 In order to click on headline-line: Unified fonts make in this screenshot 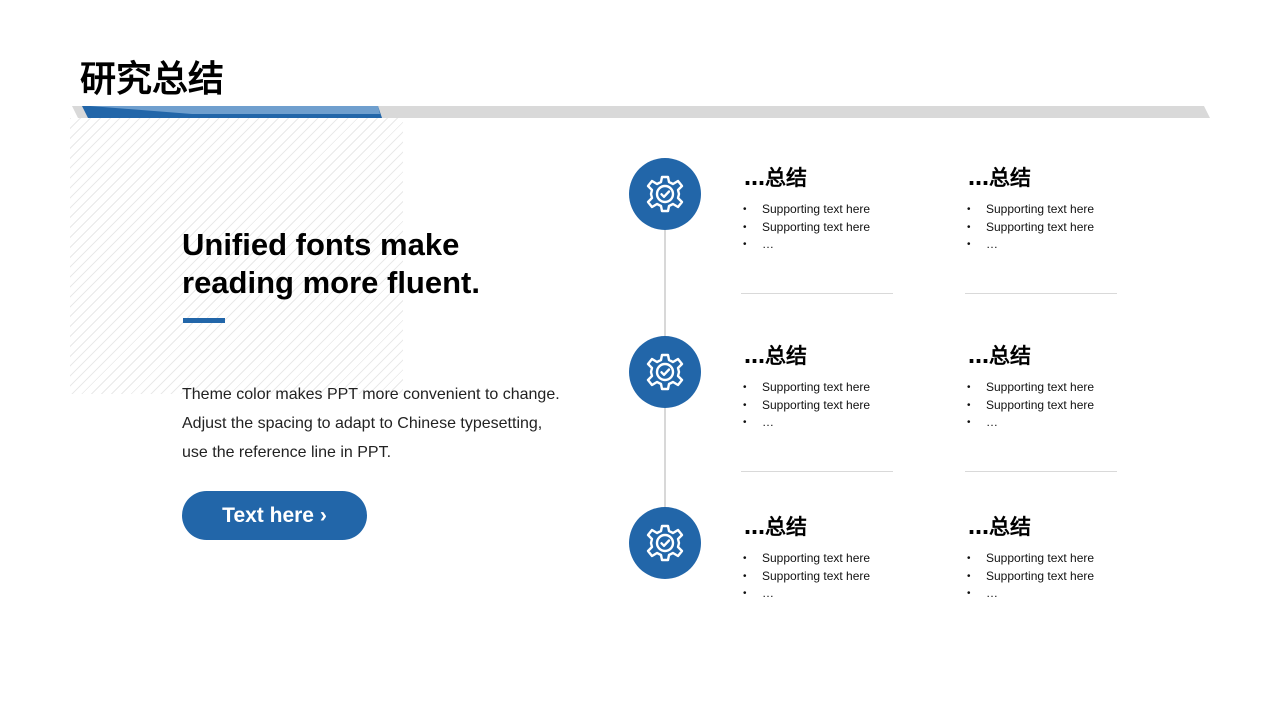, I will do `click(321, 244)`.